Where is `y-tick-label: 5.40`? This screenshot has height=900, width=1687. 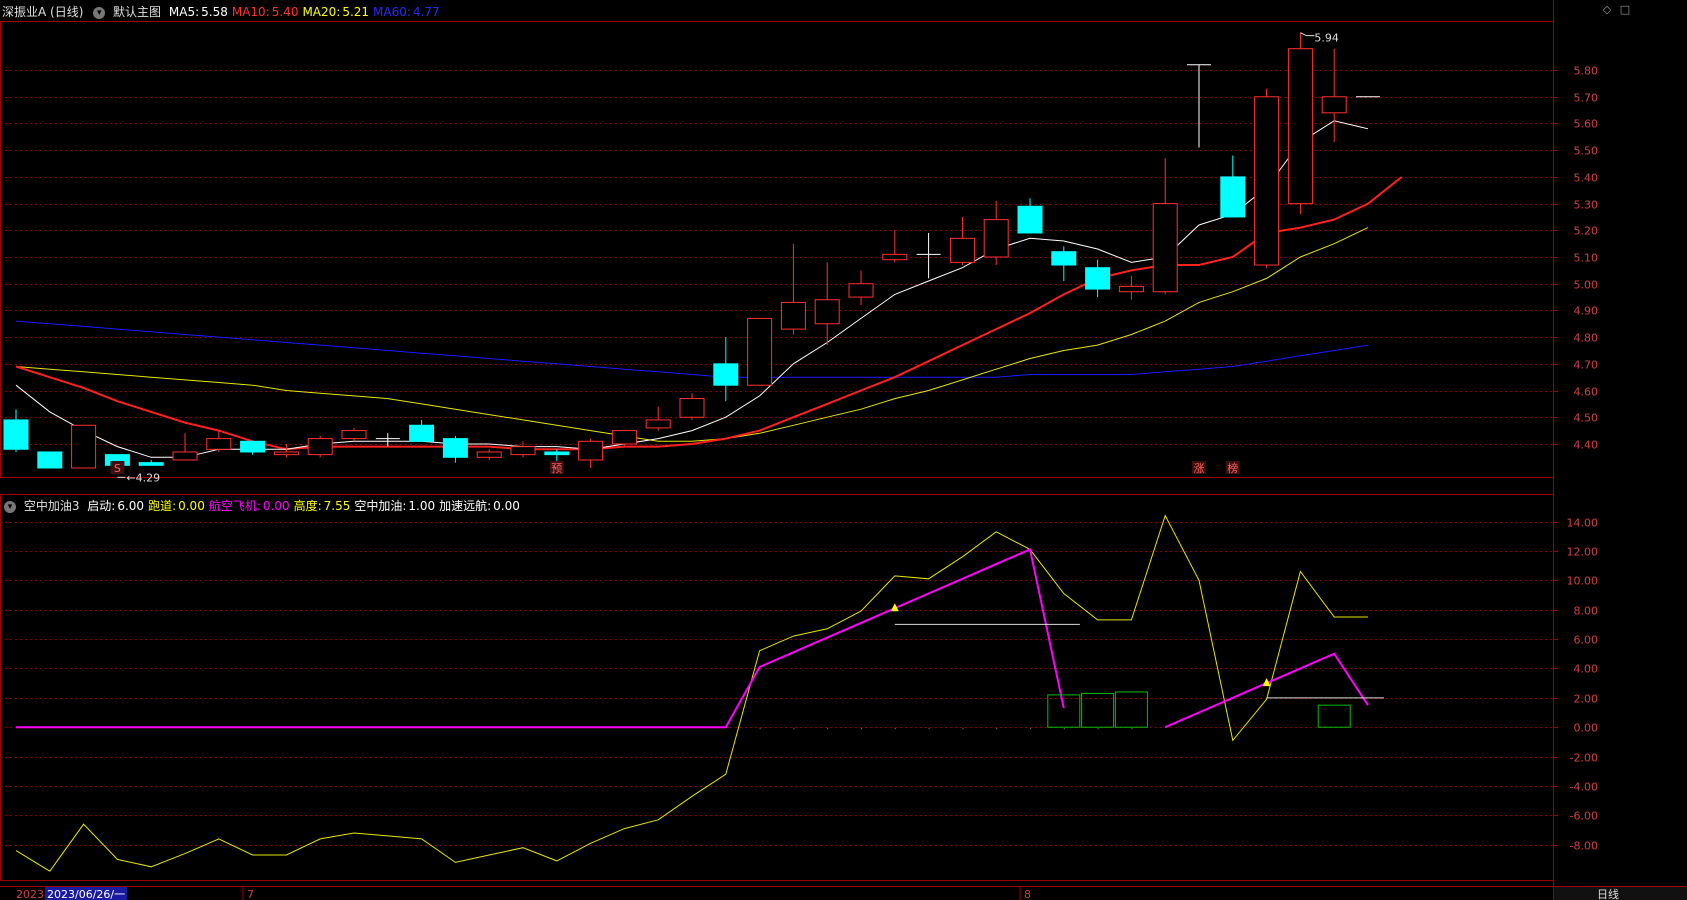
y-tick-label: 5.40 is located at coordinates (1586, 178).